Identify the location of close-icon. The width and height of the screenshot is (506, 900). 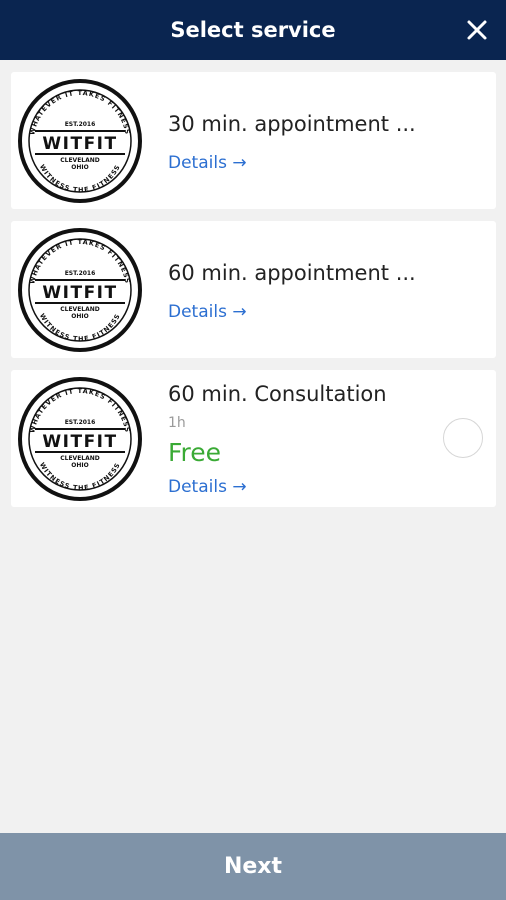
(477, 30).